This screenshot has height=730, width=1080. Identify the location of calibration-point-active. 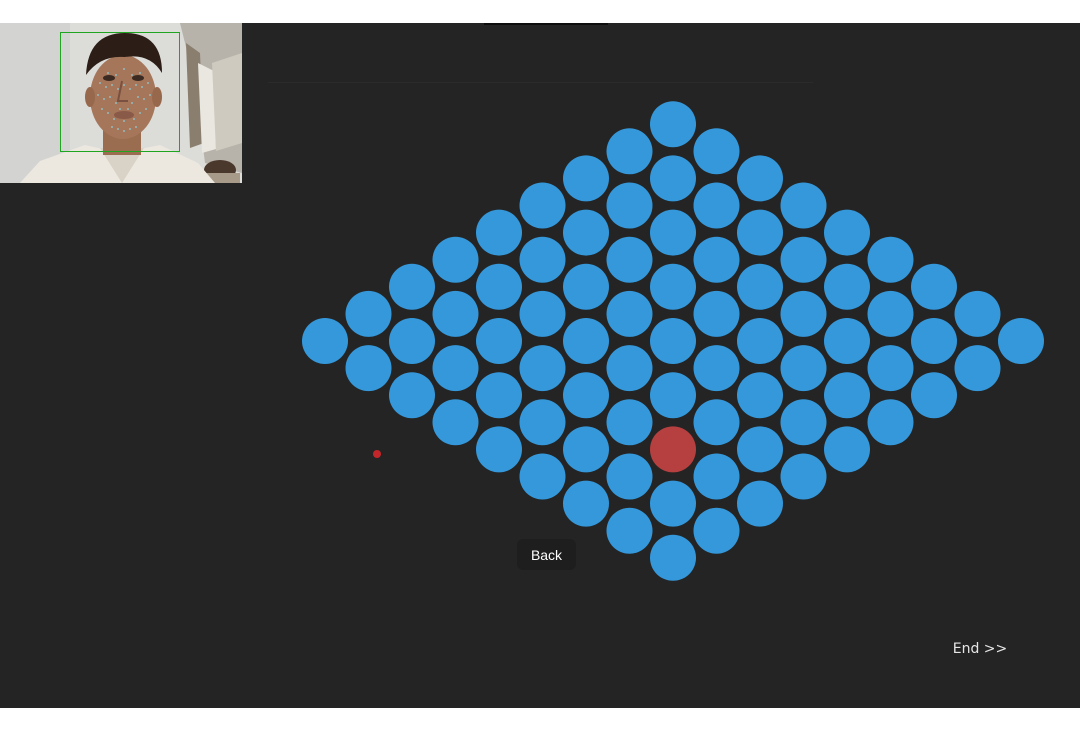
(673, 449).